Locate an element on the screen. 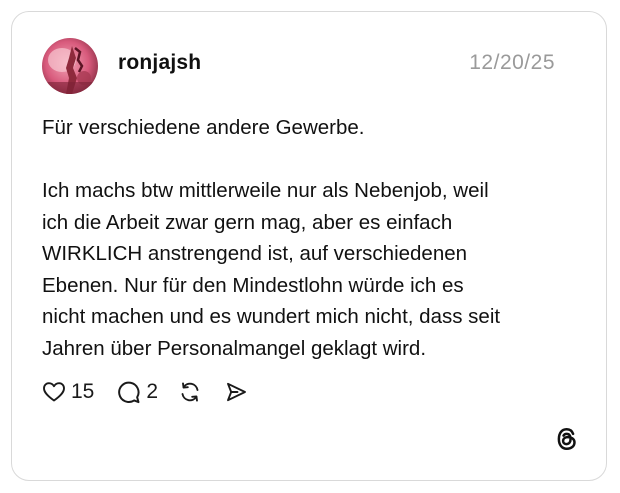 The width and height of the screenshot is (620, 493). avatar is located at coordinates (70, 66).